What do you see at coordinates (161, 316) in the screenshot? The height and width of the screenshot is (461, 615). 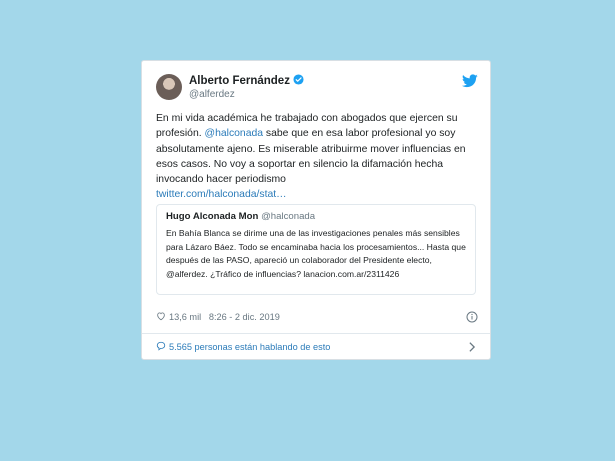 I see `heart-icon` at bounding box center [161, 316].